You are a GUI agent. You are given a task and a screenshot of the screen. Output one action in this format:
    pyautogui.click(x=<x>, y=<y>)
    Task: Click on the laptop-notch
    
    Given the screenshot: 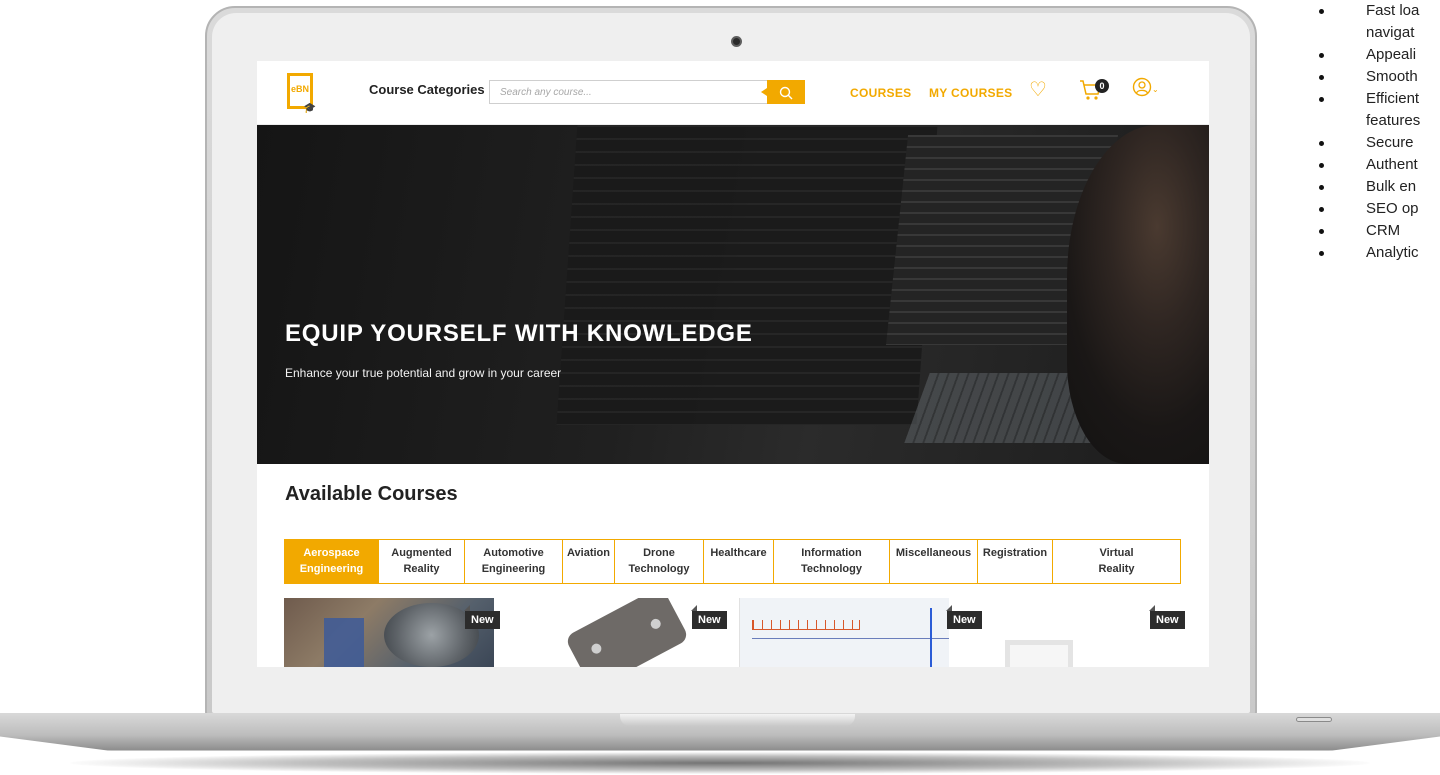 What is the action you would take?
    pyautogui.click(x=737, y=720)
    